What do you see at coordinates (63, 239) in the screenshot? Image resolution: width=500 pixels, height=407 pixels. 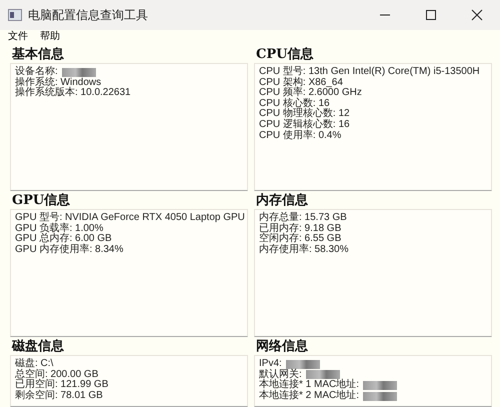 I see `info-line: GPU 总内存: 6.00 GB` at bounding box center [63, 239].